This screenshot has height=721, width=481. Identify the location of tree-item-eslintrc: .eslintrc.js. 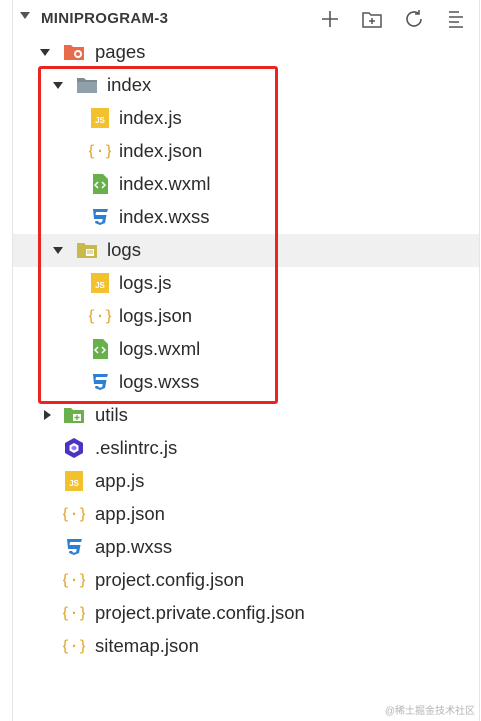
(246, 448).